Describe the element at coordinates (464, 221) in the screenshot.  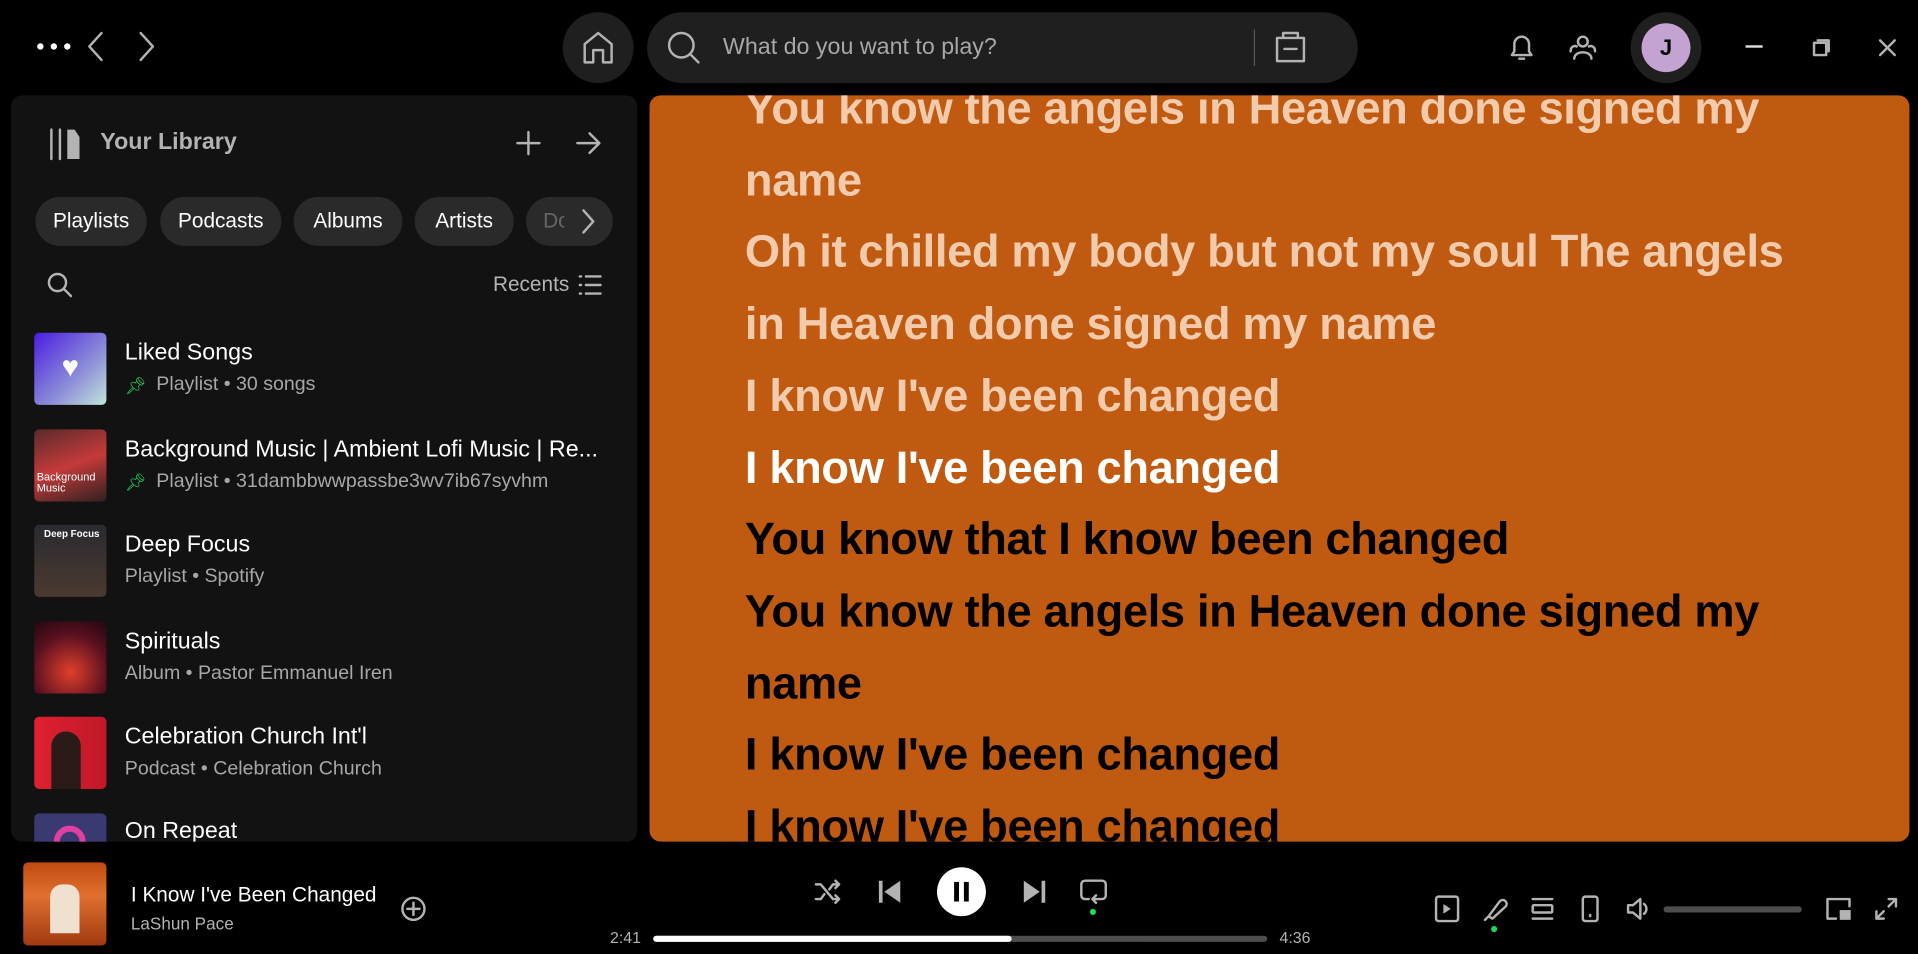
I see `filter-artists: Artists` at that location.